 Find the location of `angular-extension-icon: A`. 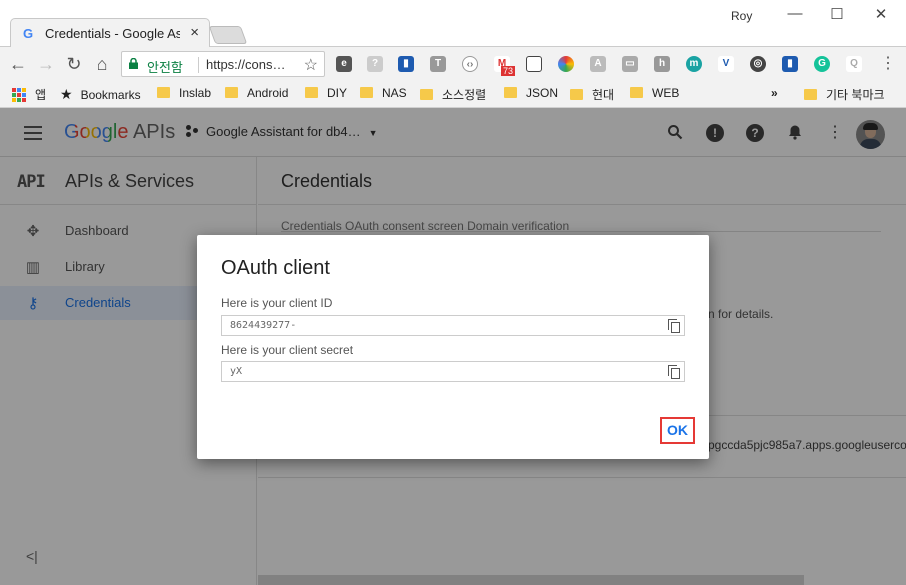

angular-extension-icon: A is located at coordinates (598, 64).